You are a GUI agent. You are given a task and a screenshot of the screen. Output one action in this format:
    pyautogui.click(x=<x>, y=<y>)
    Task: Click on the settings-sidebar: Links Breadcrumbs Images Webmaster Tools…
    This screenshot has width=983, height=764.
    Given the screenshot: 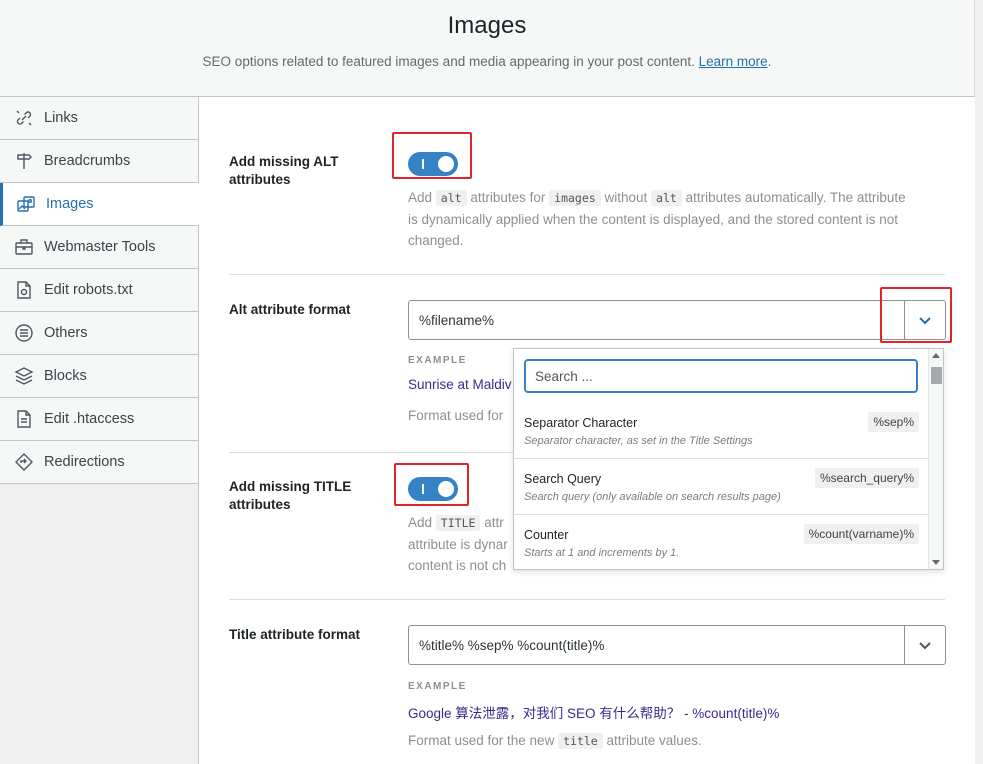 What is the action you would take?
    pyautogui.click(x=99, y=290)
    